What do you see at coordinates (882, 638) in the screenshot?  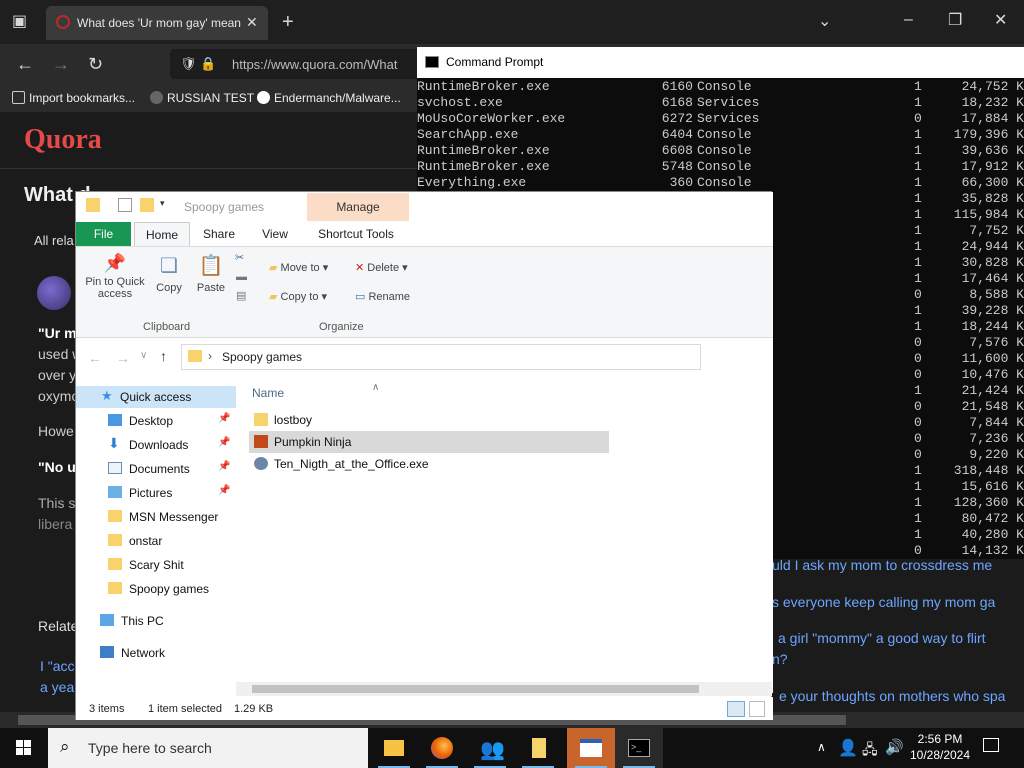 I see `related-question-4: a girl "mommy" a good way to flirt` at bounding box center [882, 638].